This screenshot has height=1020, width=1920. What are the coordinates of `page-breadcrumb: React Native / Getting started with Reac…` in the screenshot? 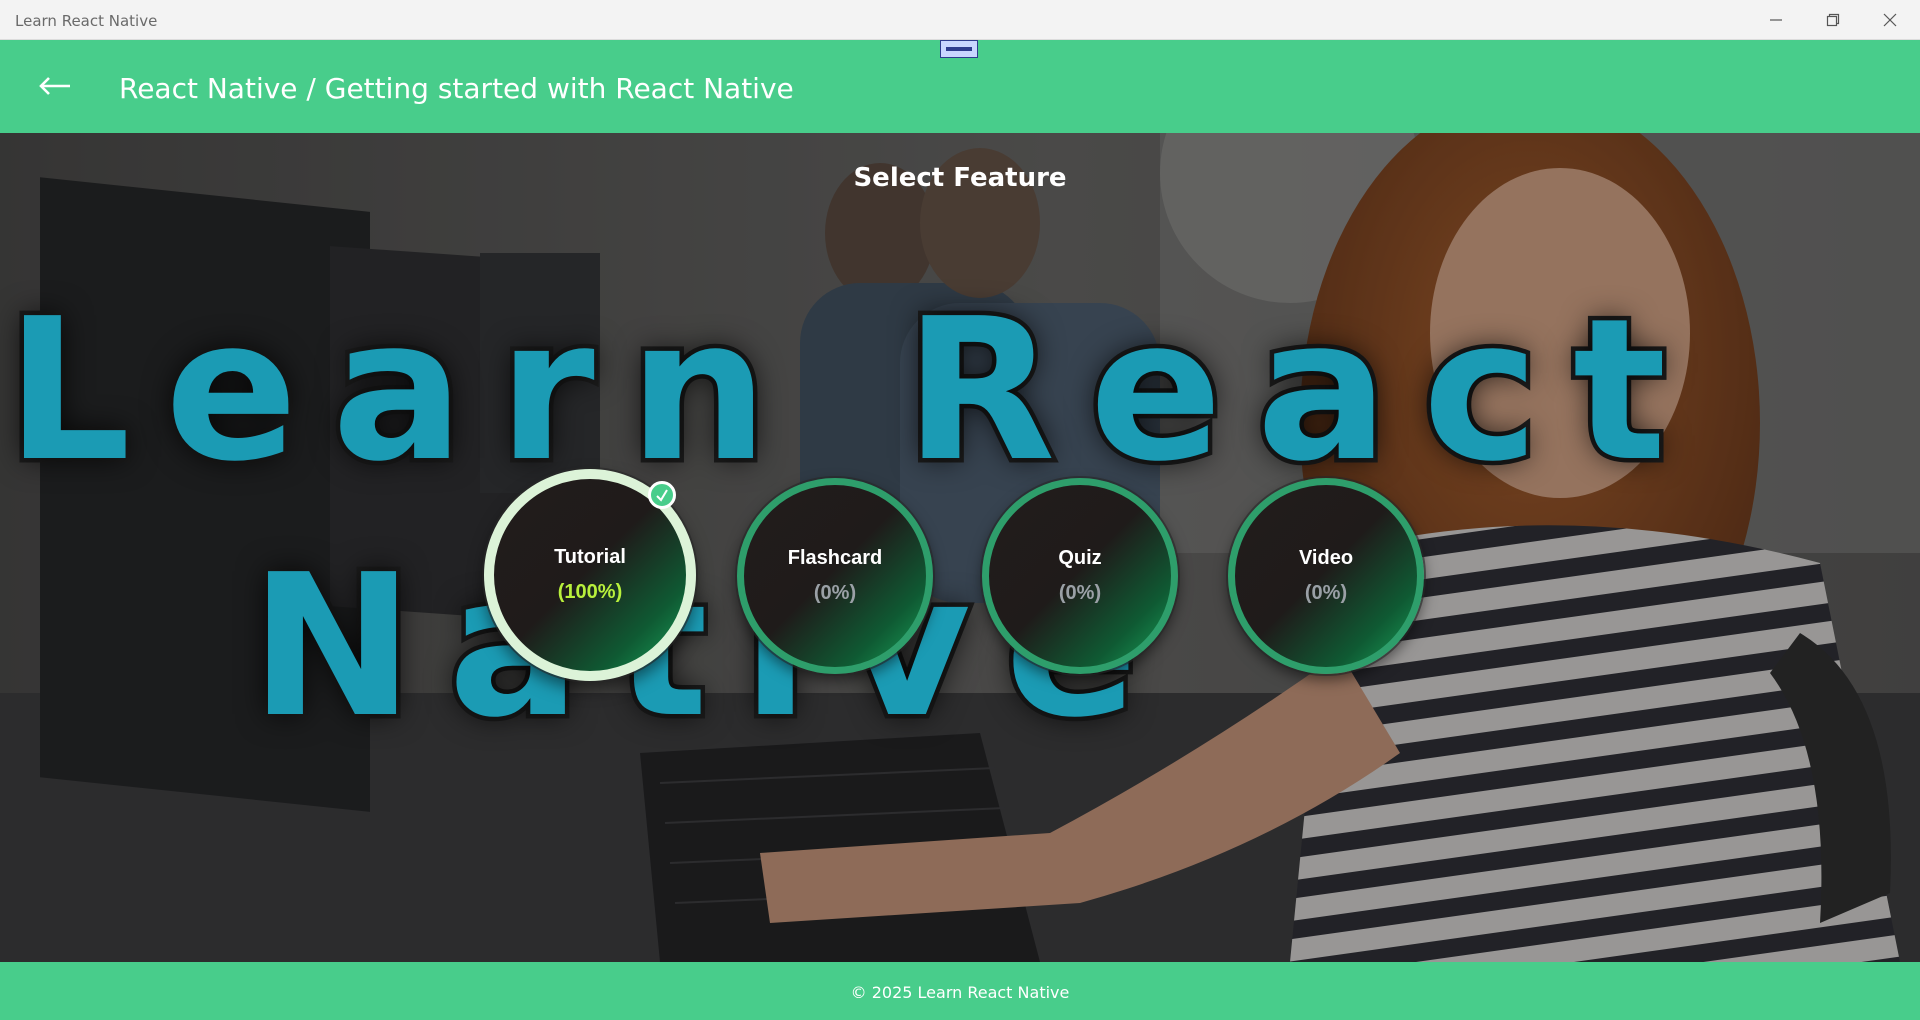 It's located at (456, 88).